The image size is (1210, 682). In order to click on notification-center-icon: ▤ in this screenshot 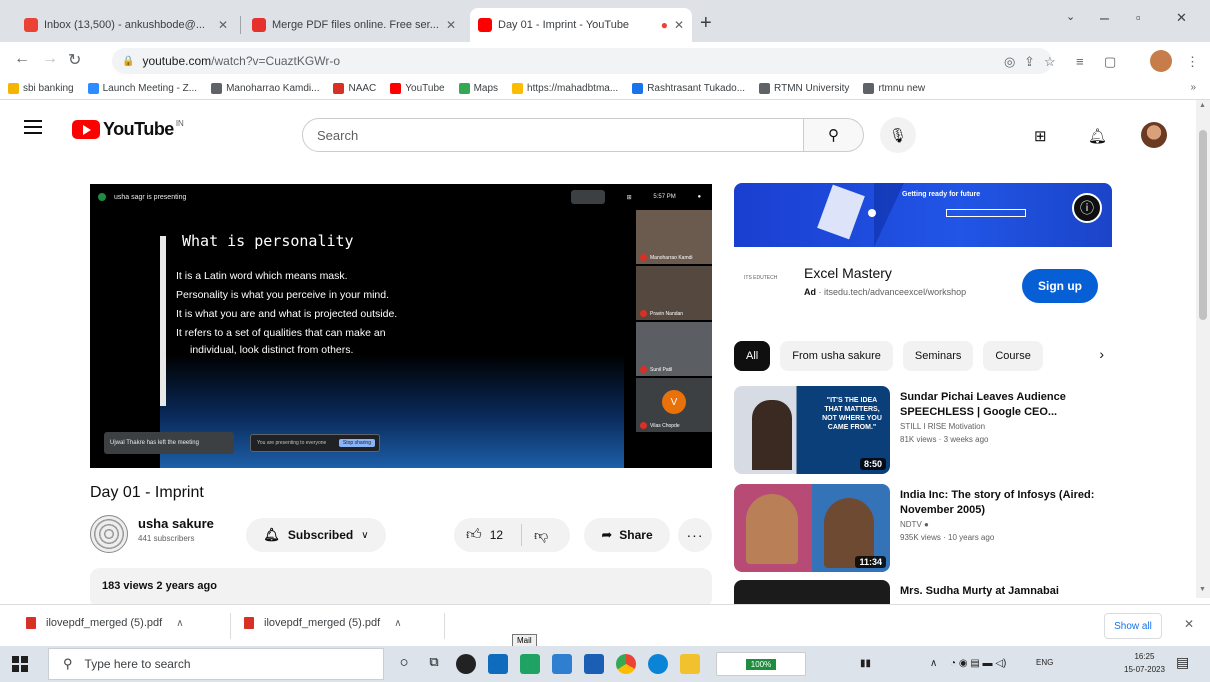, I will do `click(1182, 662)`.